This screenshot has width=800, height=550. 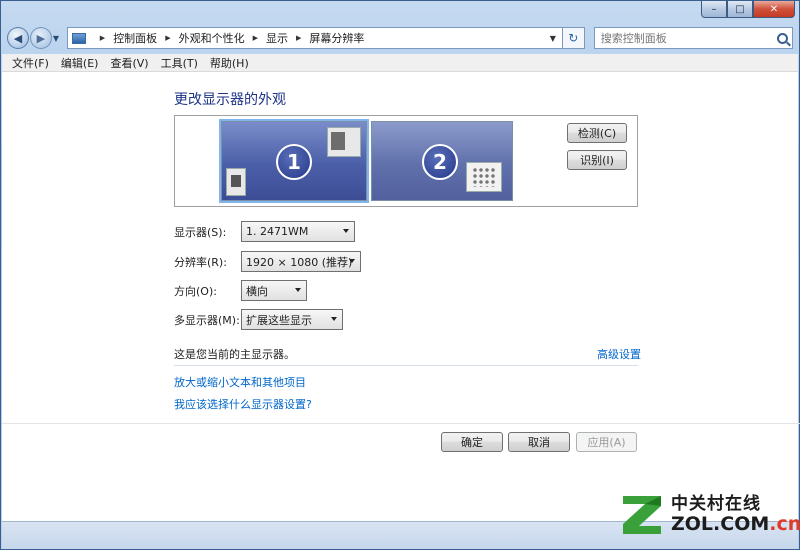 What do you see at coordinates (277, 231) in the screenshot?
I see `display-value: 1. 2471WM` at bounding box center [277, 231].